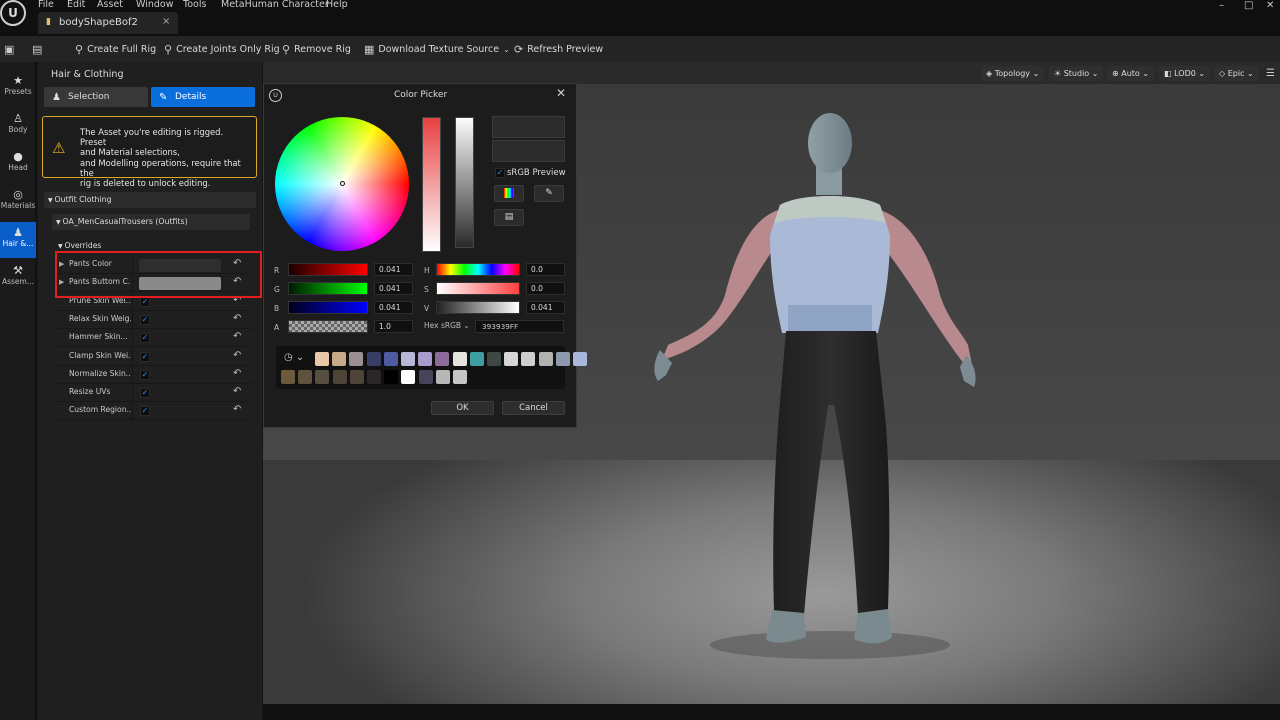 This screenshot has height=720, width=1280. I want to click on menu-help: Help, so click(337, 4).